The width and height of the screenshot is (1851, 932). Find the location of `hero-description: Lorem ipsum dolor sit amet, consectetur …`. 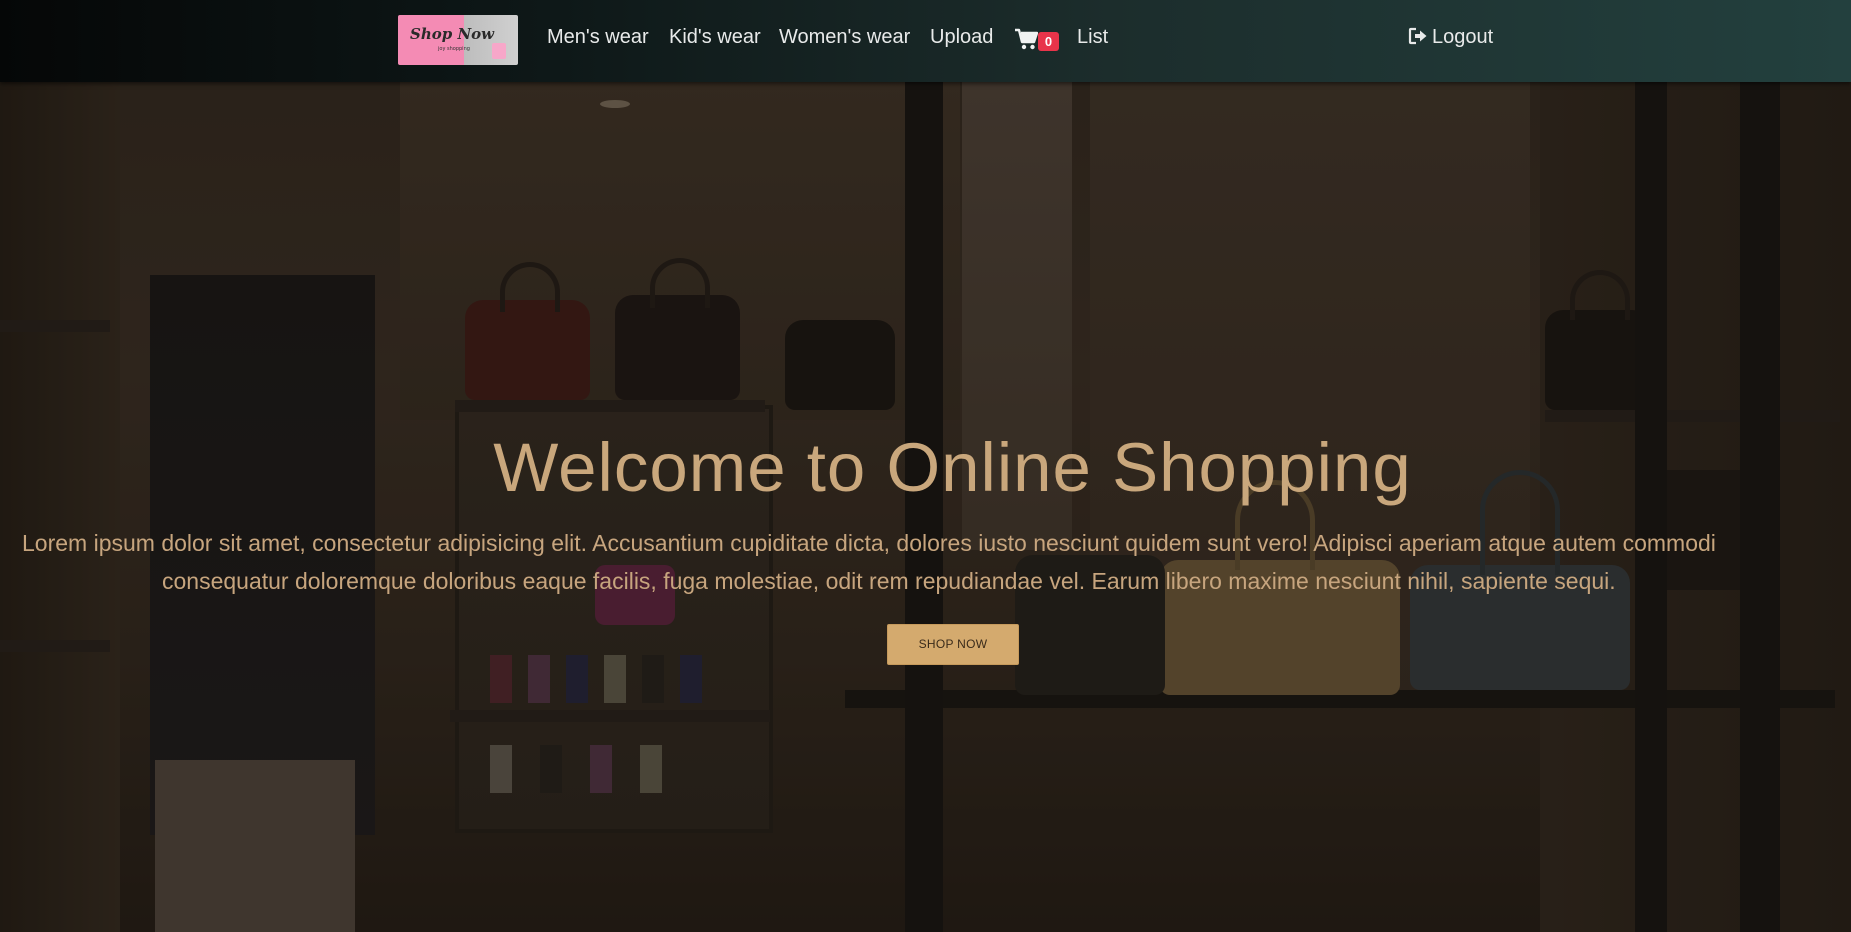

hero-description: Lorem ipsum dolor sit amet, consectetur … is located at coordinates (936, 562).